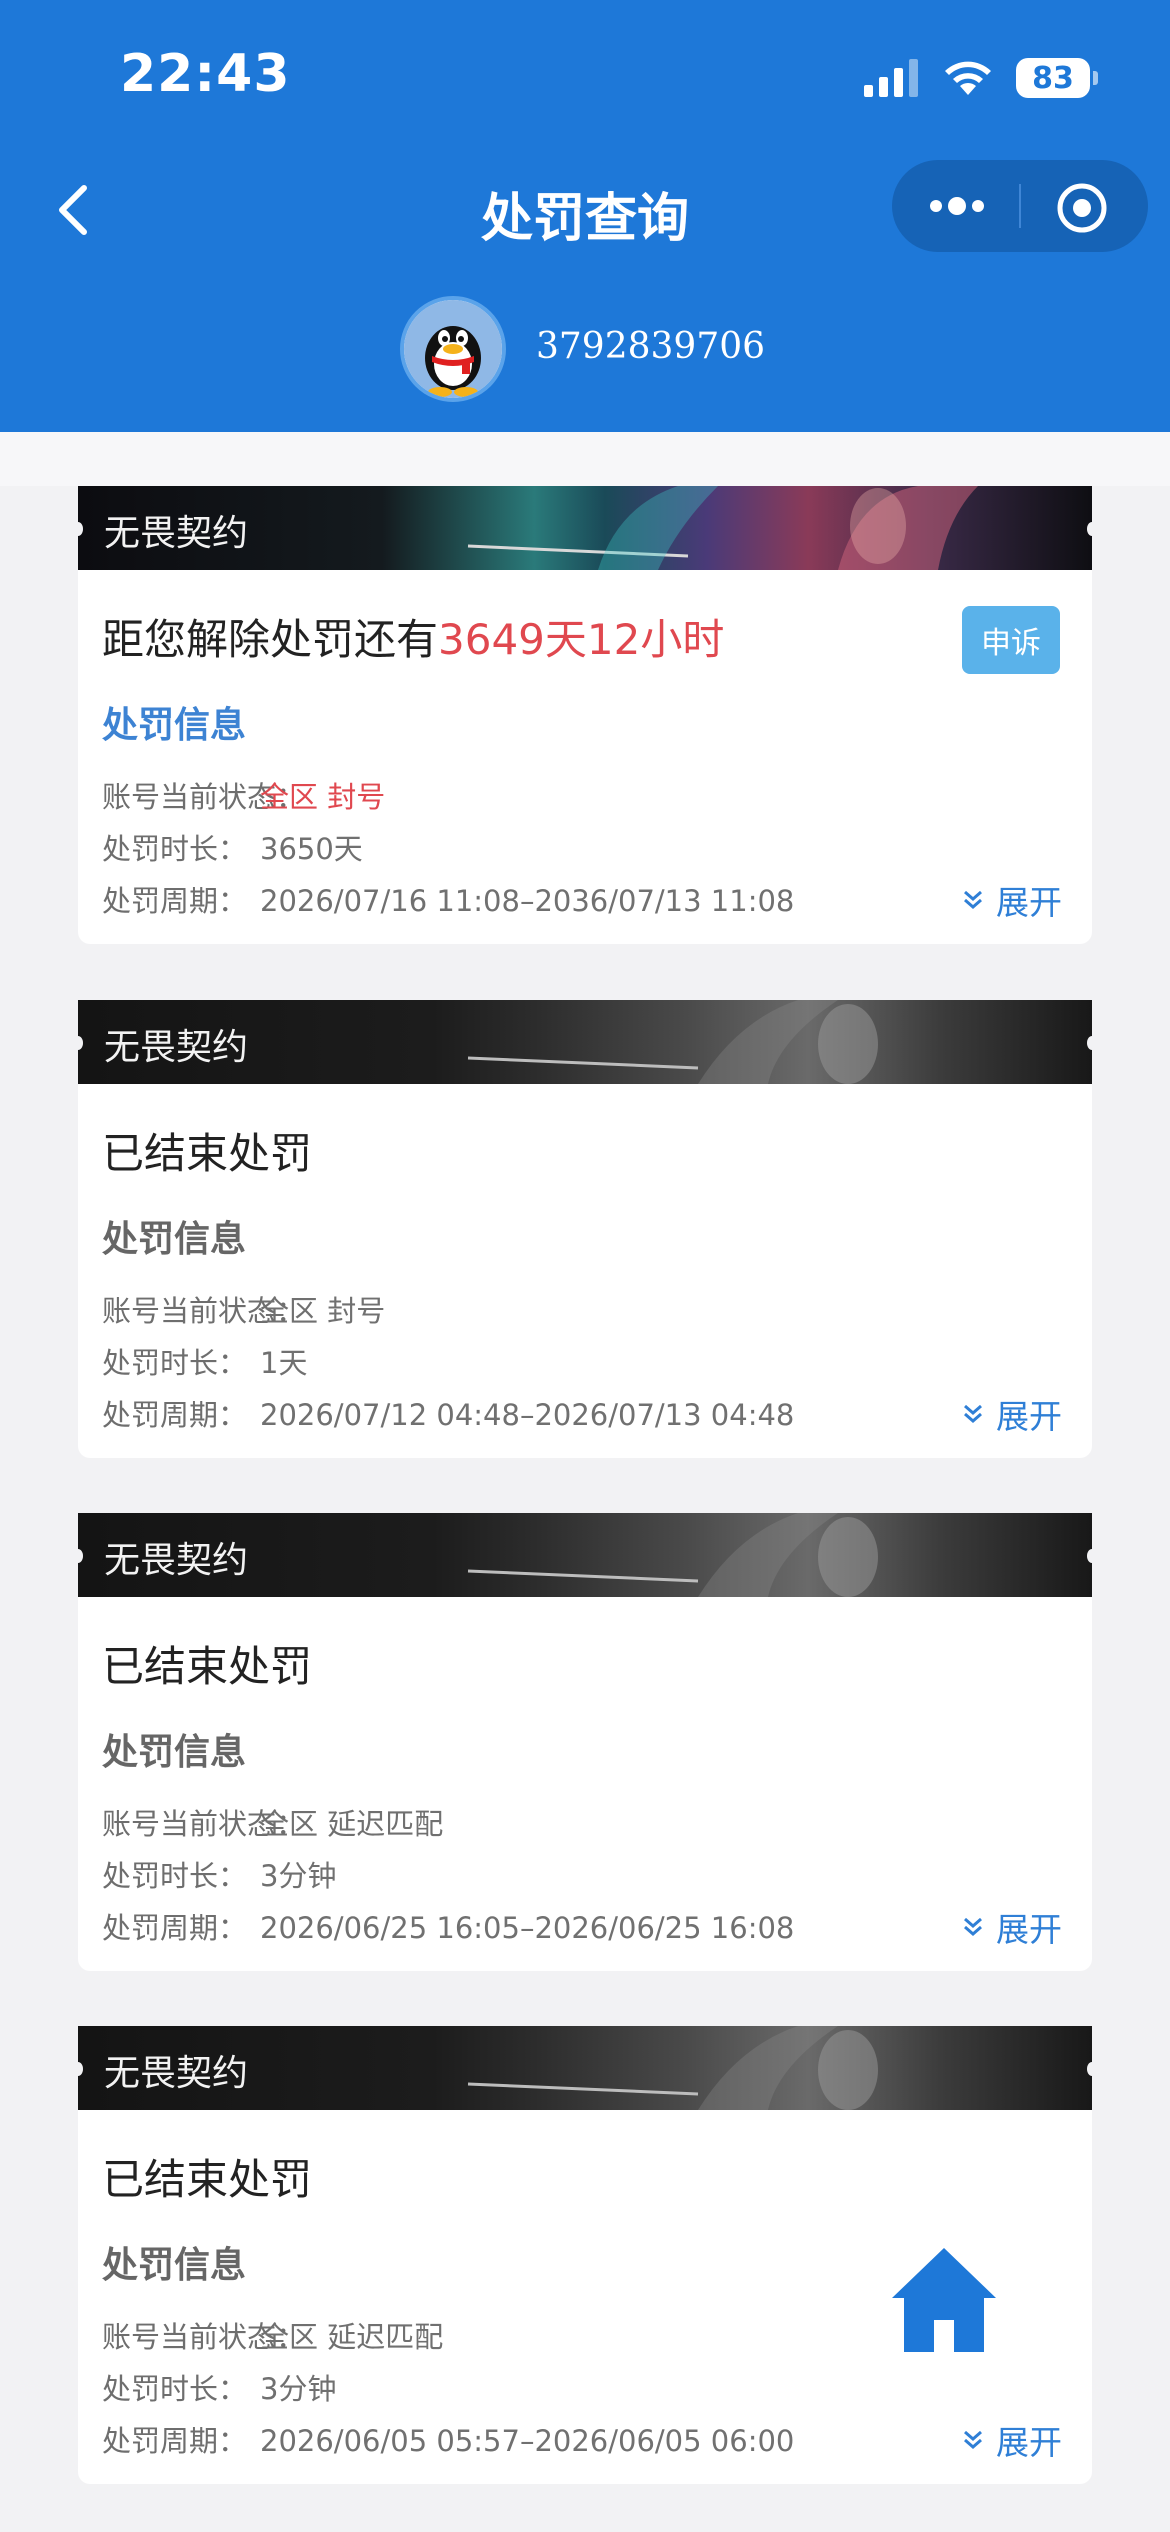  What do you see at coordinates (585, 459) in the screenshot?
I see `divider-strip` at bounding box center [585, 459].